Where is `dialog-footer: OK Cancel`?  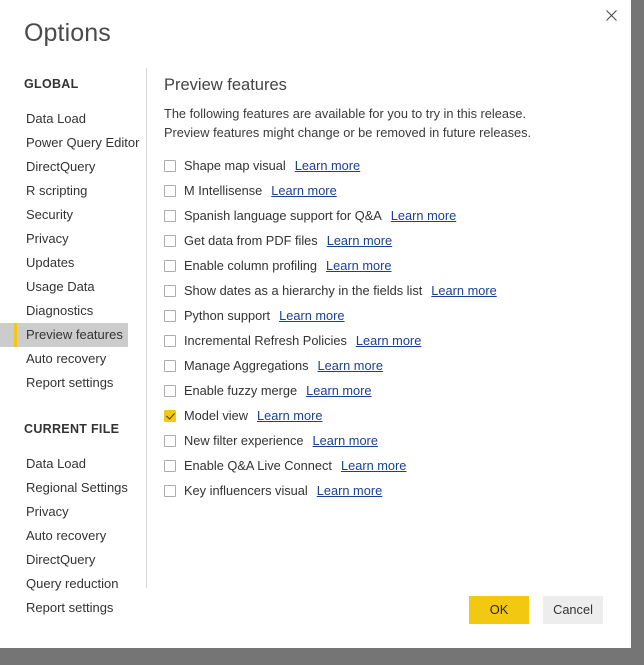
dialog-footer: OK Cancel is located at coordinates (315, 610).